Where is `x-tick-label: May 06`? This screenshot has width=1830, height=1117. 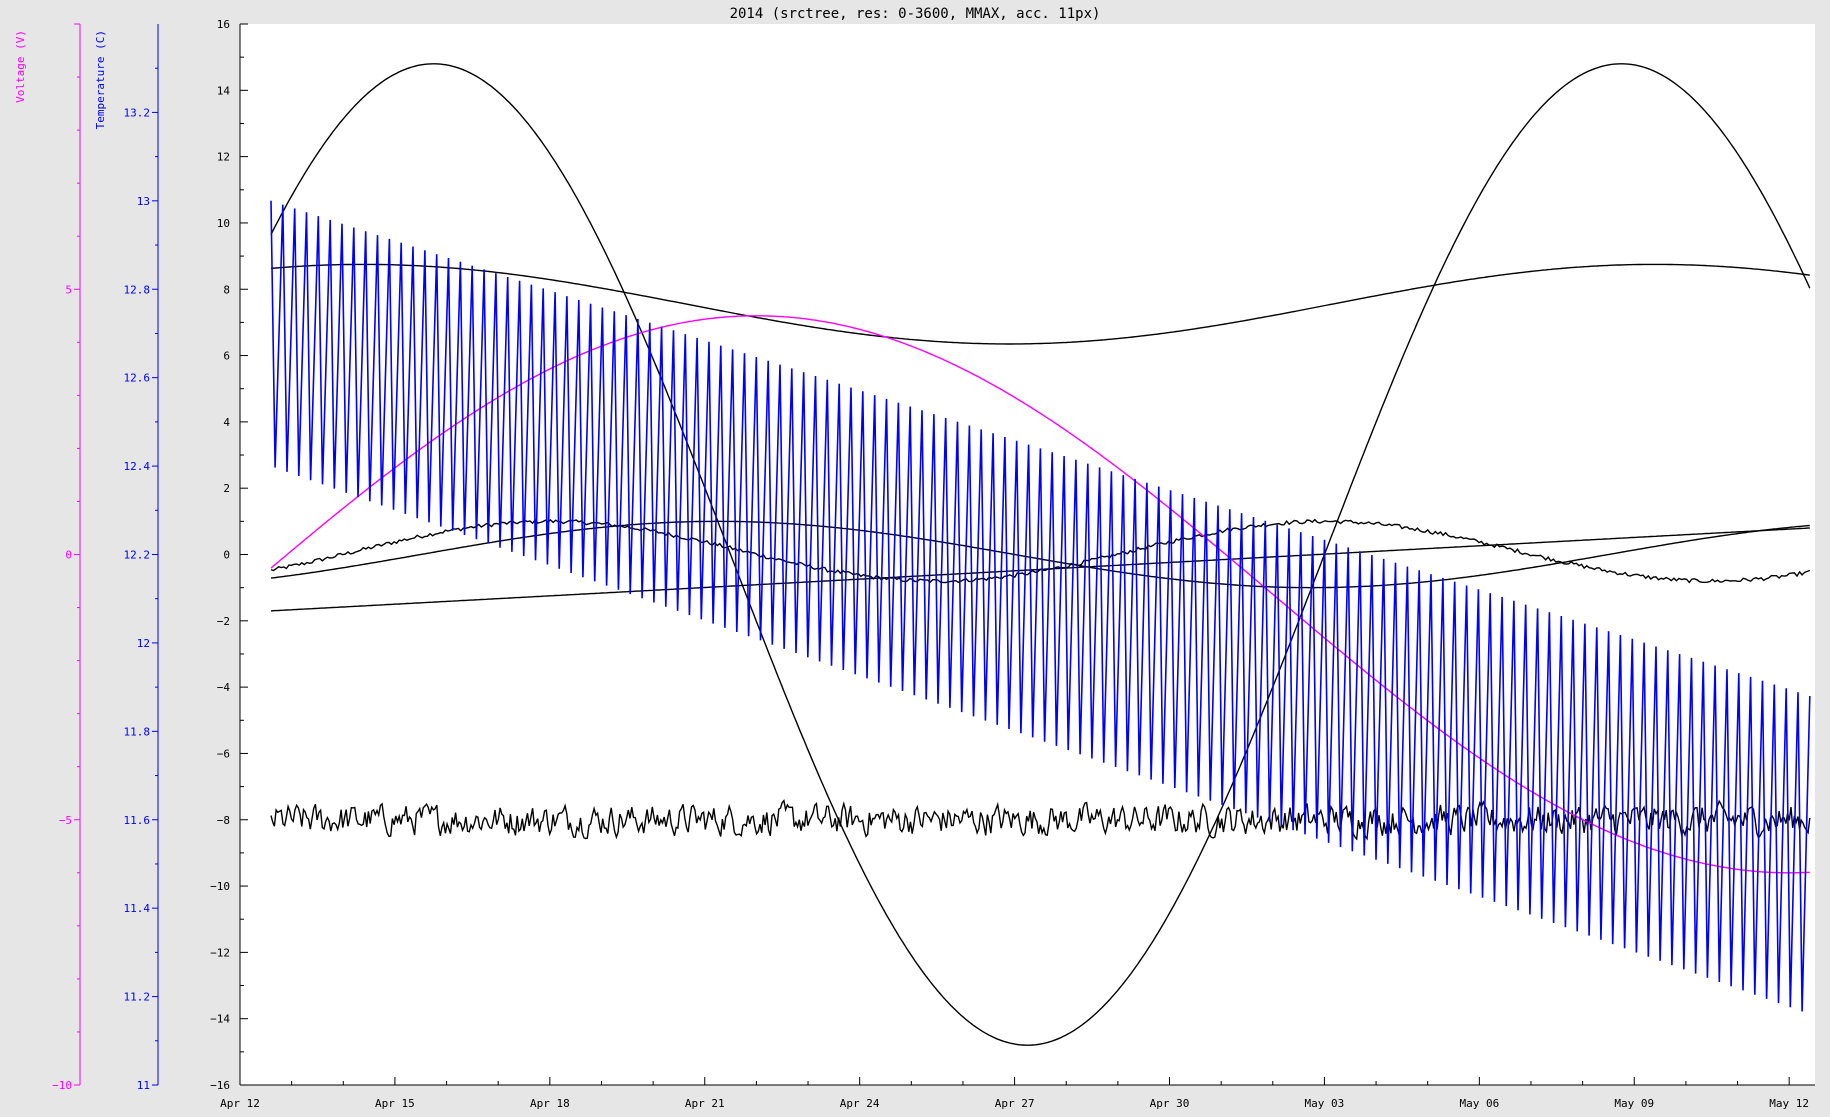 x-tick-label: May 06 is located at coordinates (1479, 1103).